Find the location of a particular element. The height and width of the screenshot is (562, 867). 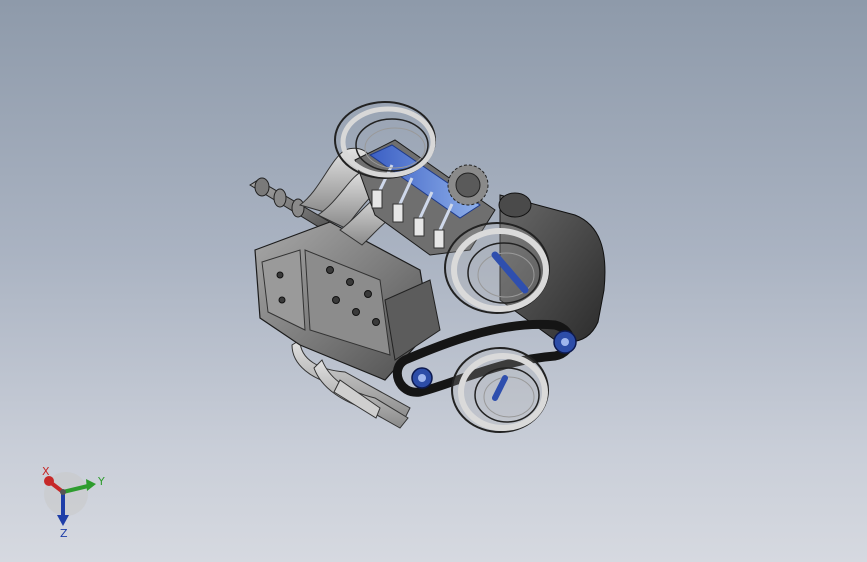

top-bearing is located at coordinates (385, 140).